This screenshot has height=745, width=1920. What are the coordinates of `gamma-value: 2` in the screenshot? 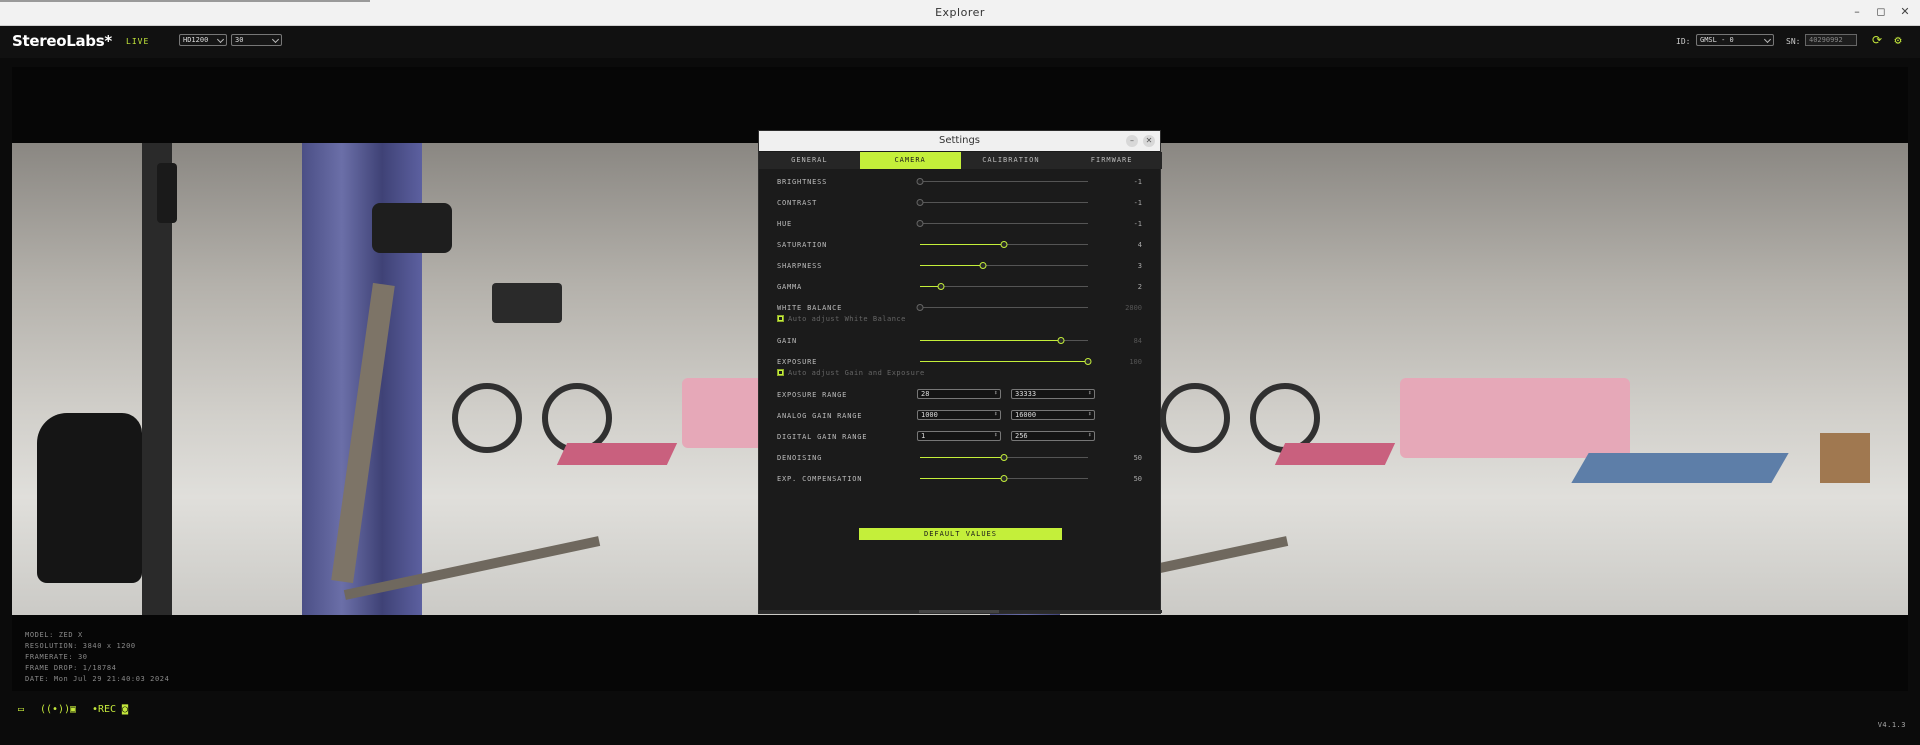 It's located at (1139, 287).